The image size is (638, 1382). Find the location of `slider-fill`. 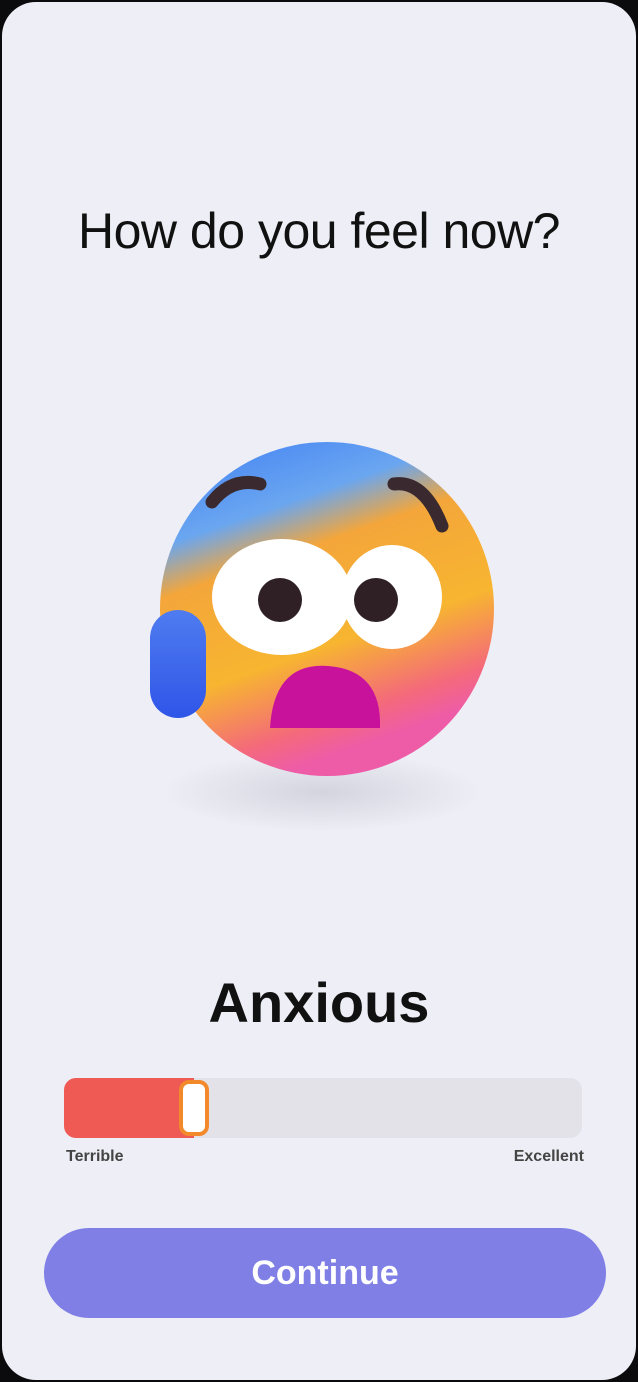

slider-fill is located at coordinates (129, 1108).